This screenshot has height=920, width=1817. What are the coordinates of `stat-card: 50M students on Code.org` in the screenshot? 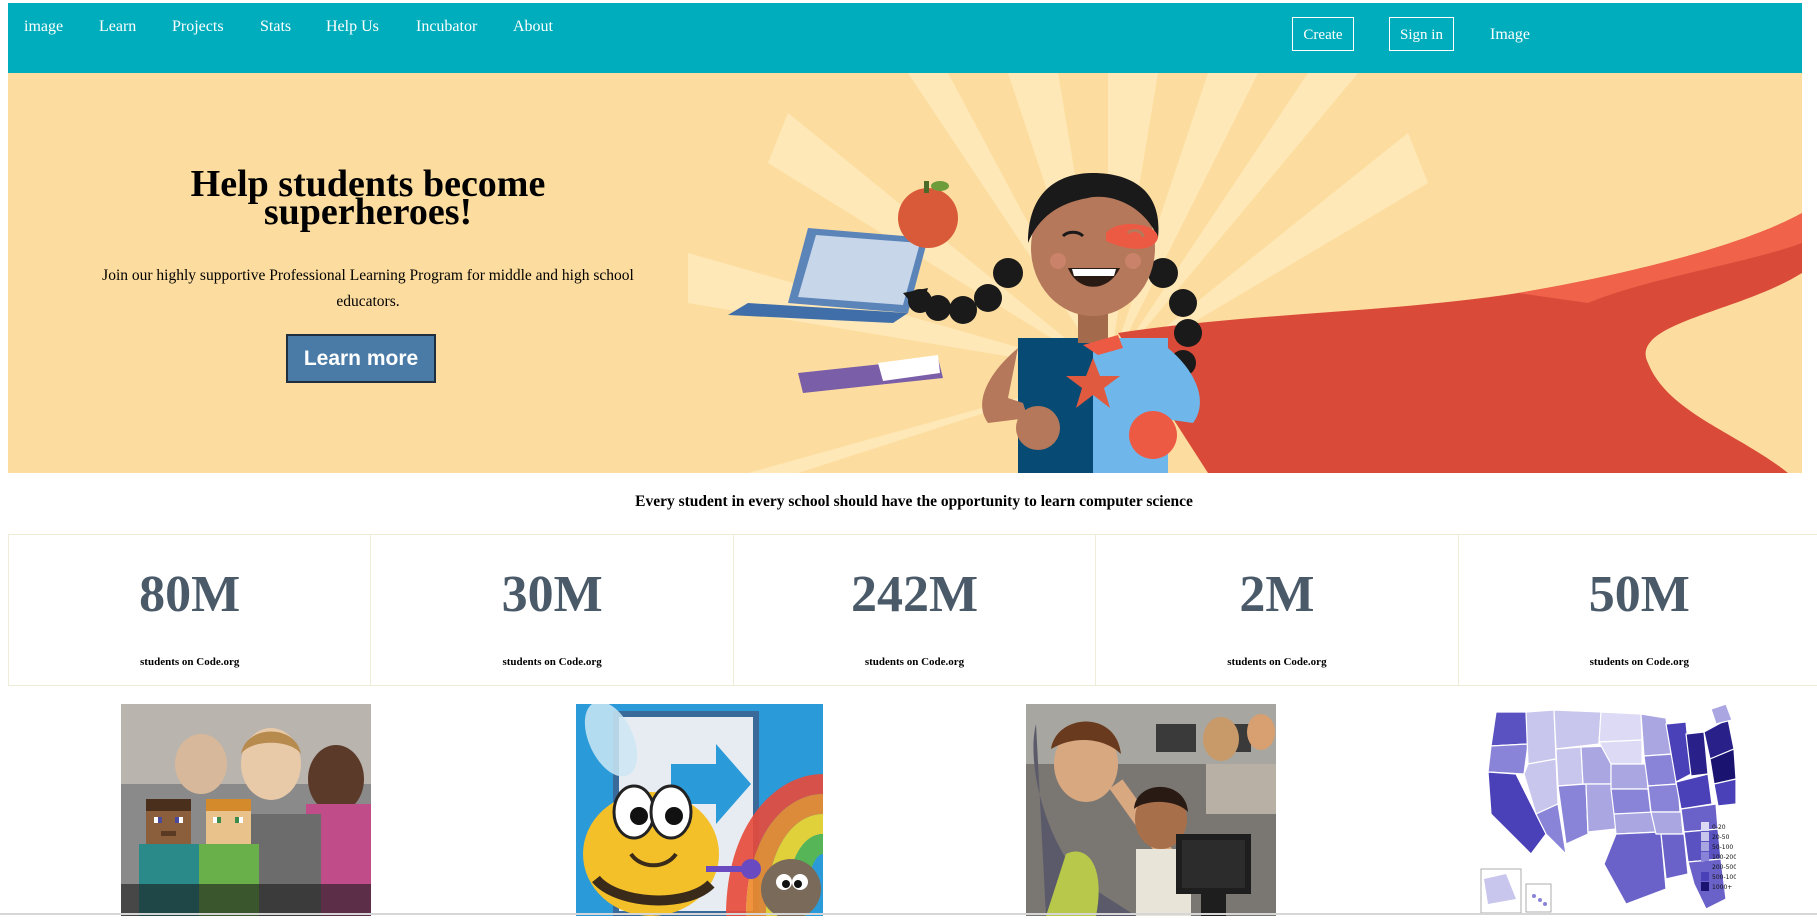 It's located at (1637, 610).